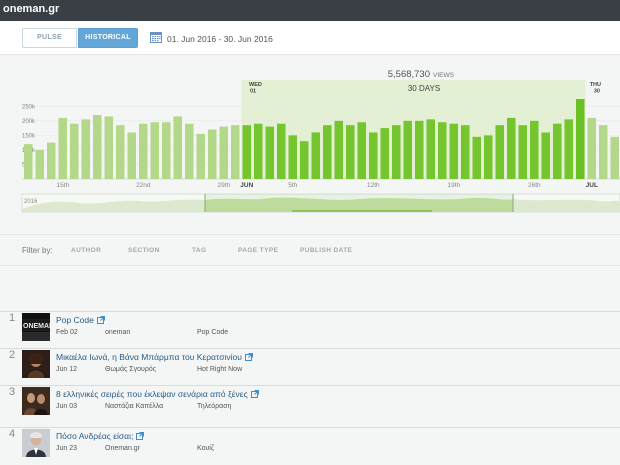 This screenshot has height=465, width=620. I want to click on article-row: 1 ONEMAN Pop Code Feb 02 oneman Pop Code, so click(310, 329).